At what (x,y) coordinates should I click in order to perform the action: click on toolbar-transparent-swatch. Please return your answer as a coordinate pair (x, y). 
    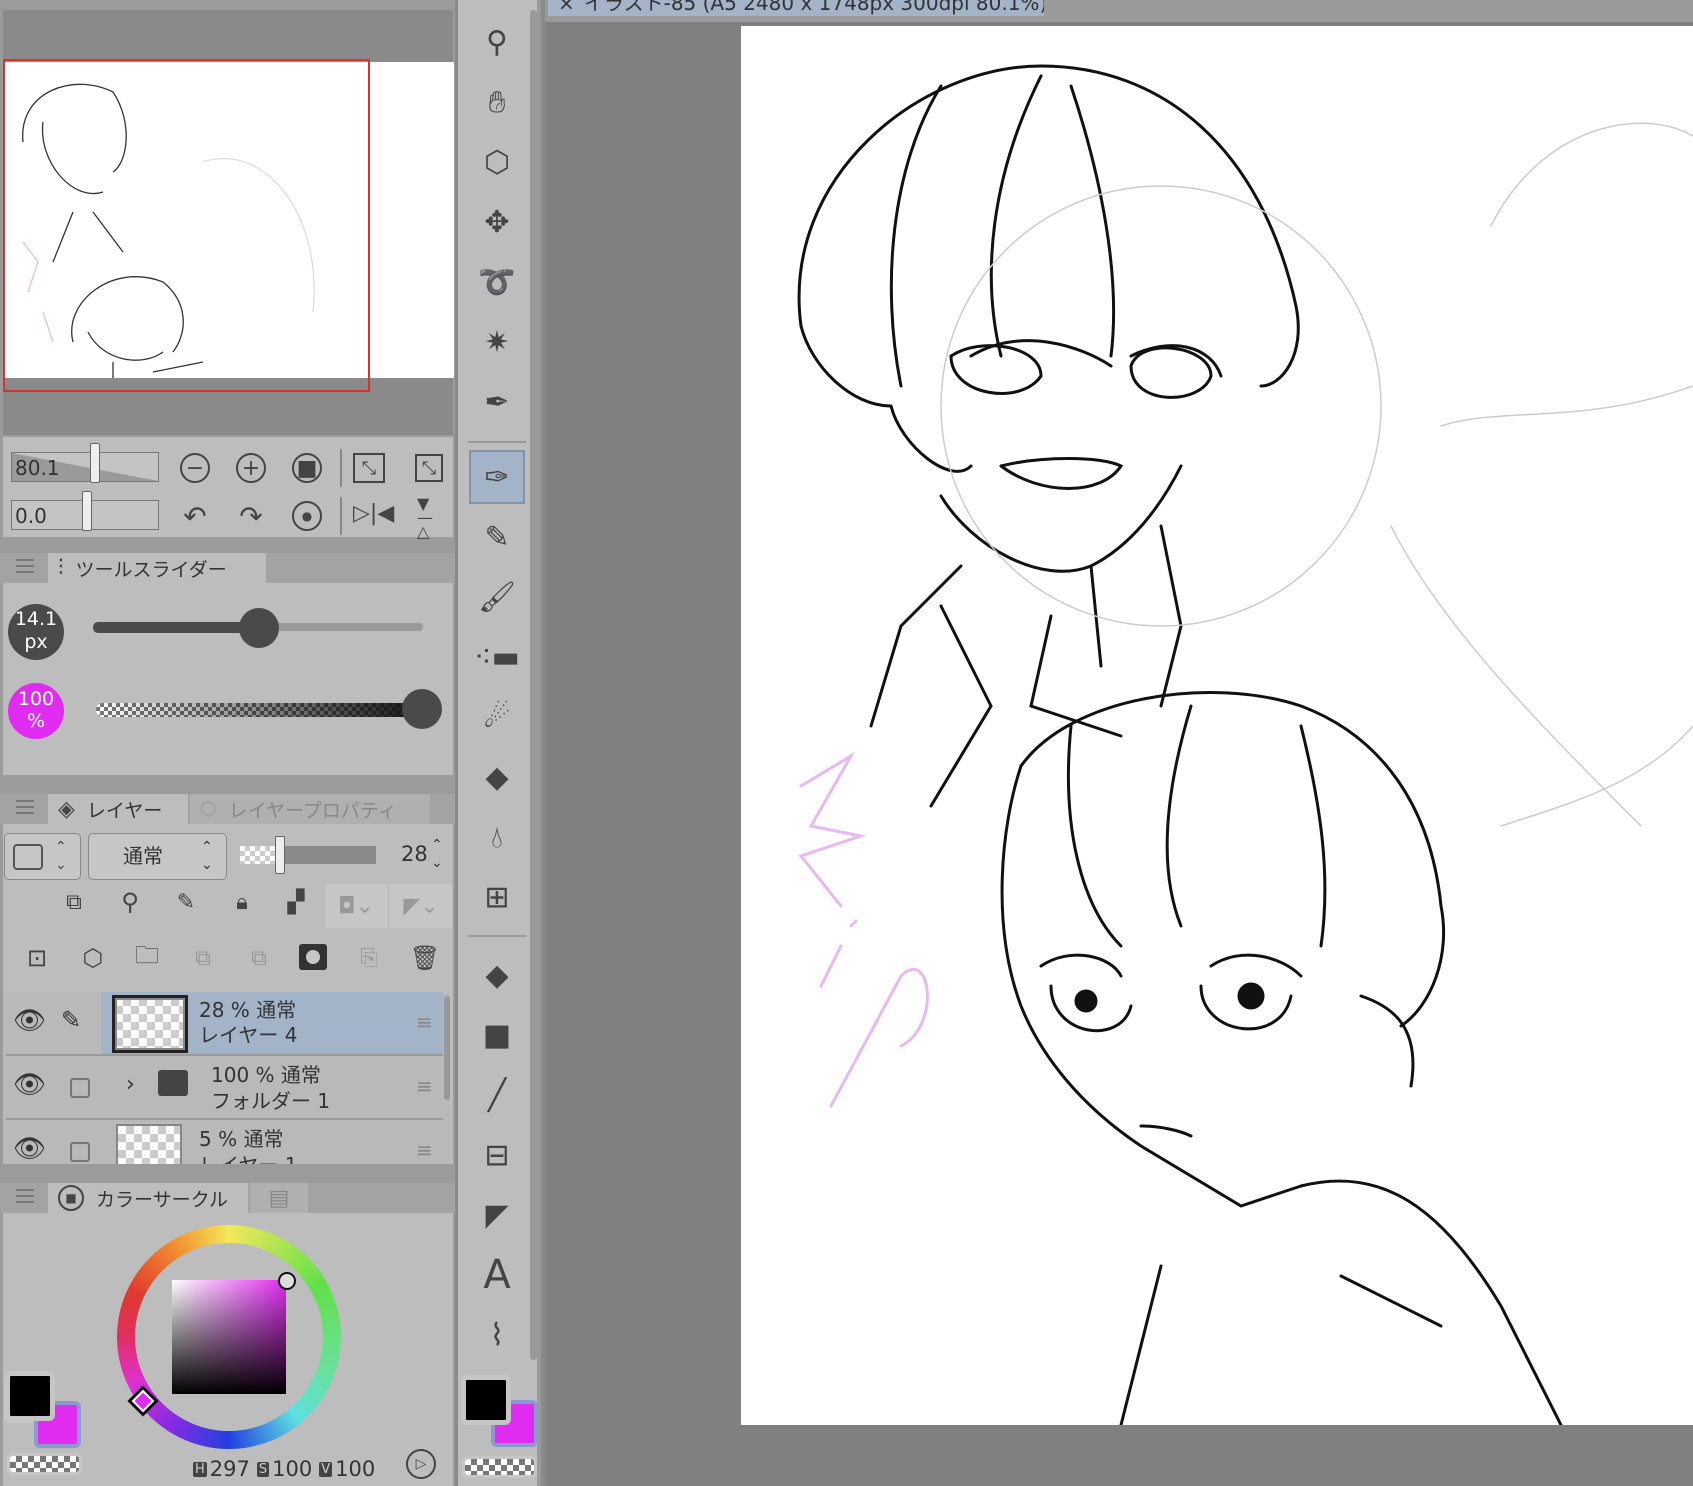
    Looking at the image, I should click on (499, 1467).